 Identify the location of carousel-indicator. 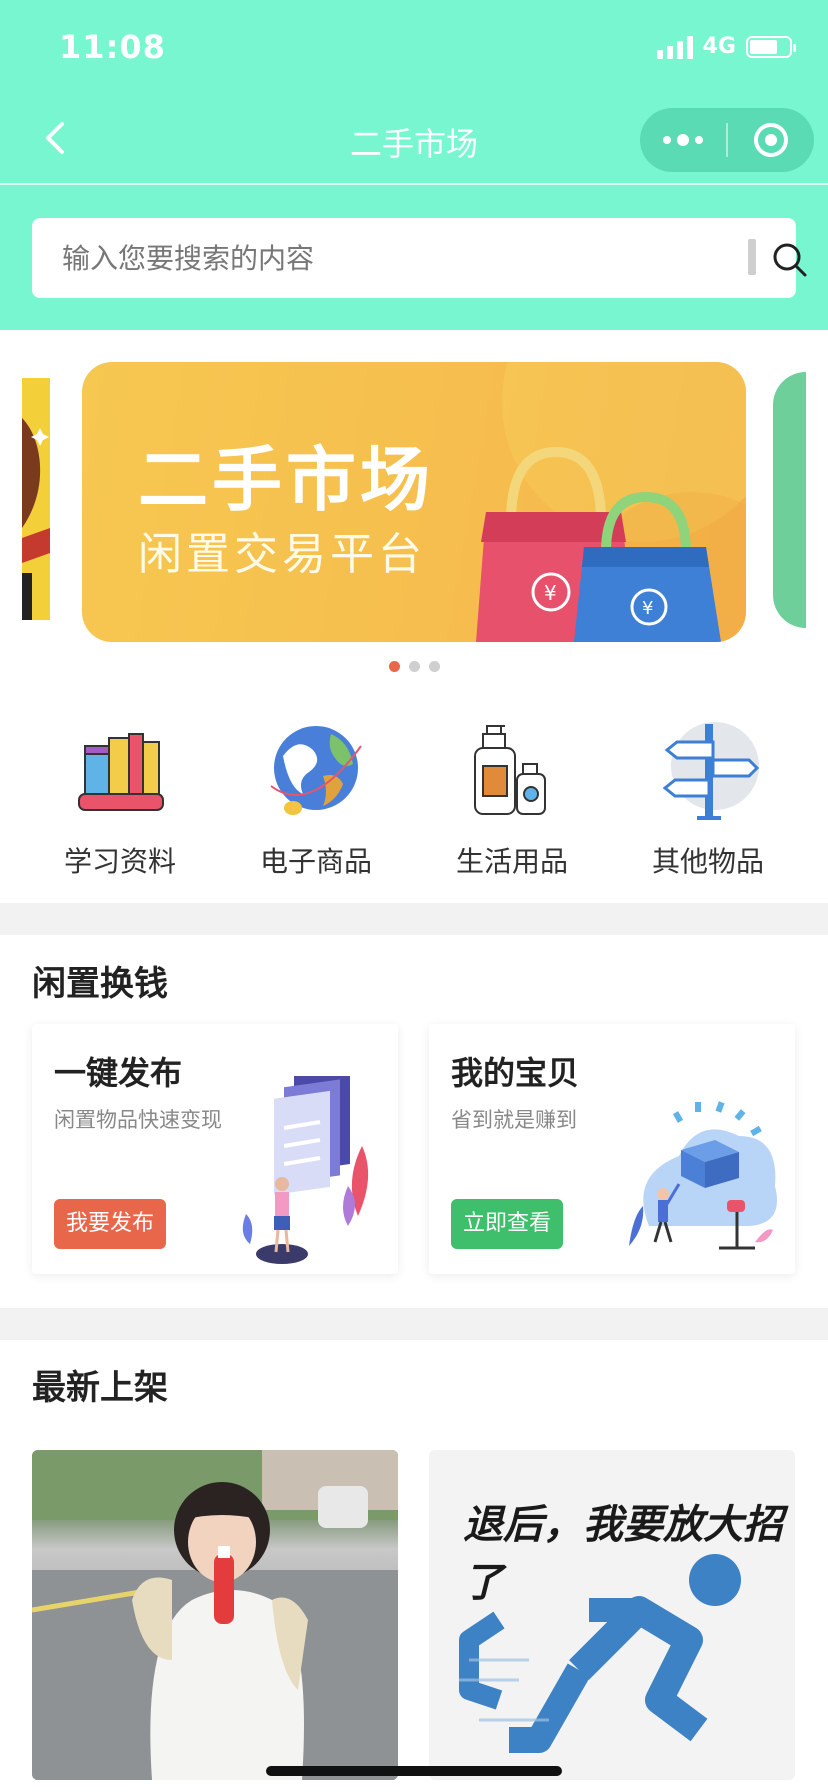
(414, 666).